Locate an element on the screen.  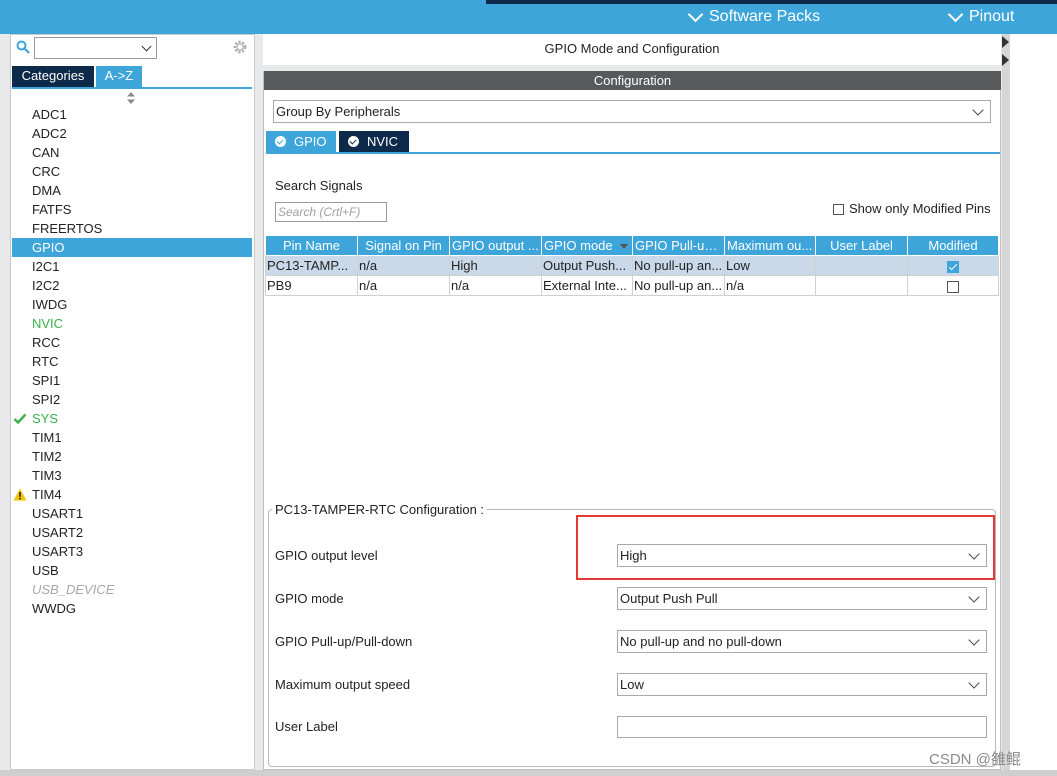
sidebar-item-usb: USB is located at coordinates (132, 570).